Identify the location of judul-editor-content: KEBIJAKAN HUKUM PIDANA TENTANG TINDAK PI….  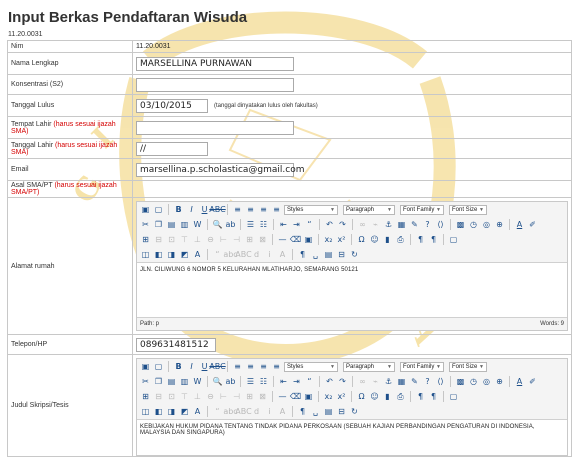
(352, 437).